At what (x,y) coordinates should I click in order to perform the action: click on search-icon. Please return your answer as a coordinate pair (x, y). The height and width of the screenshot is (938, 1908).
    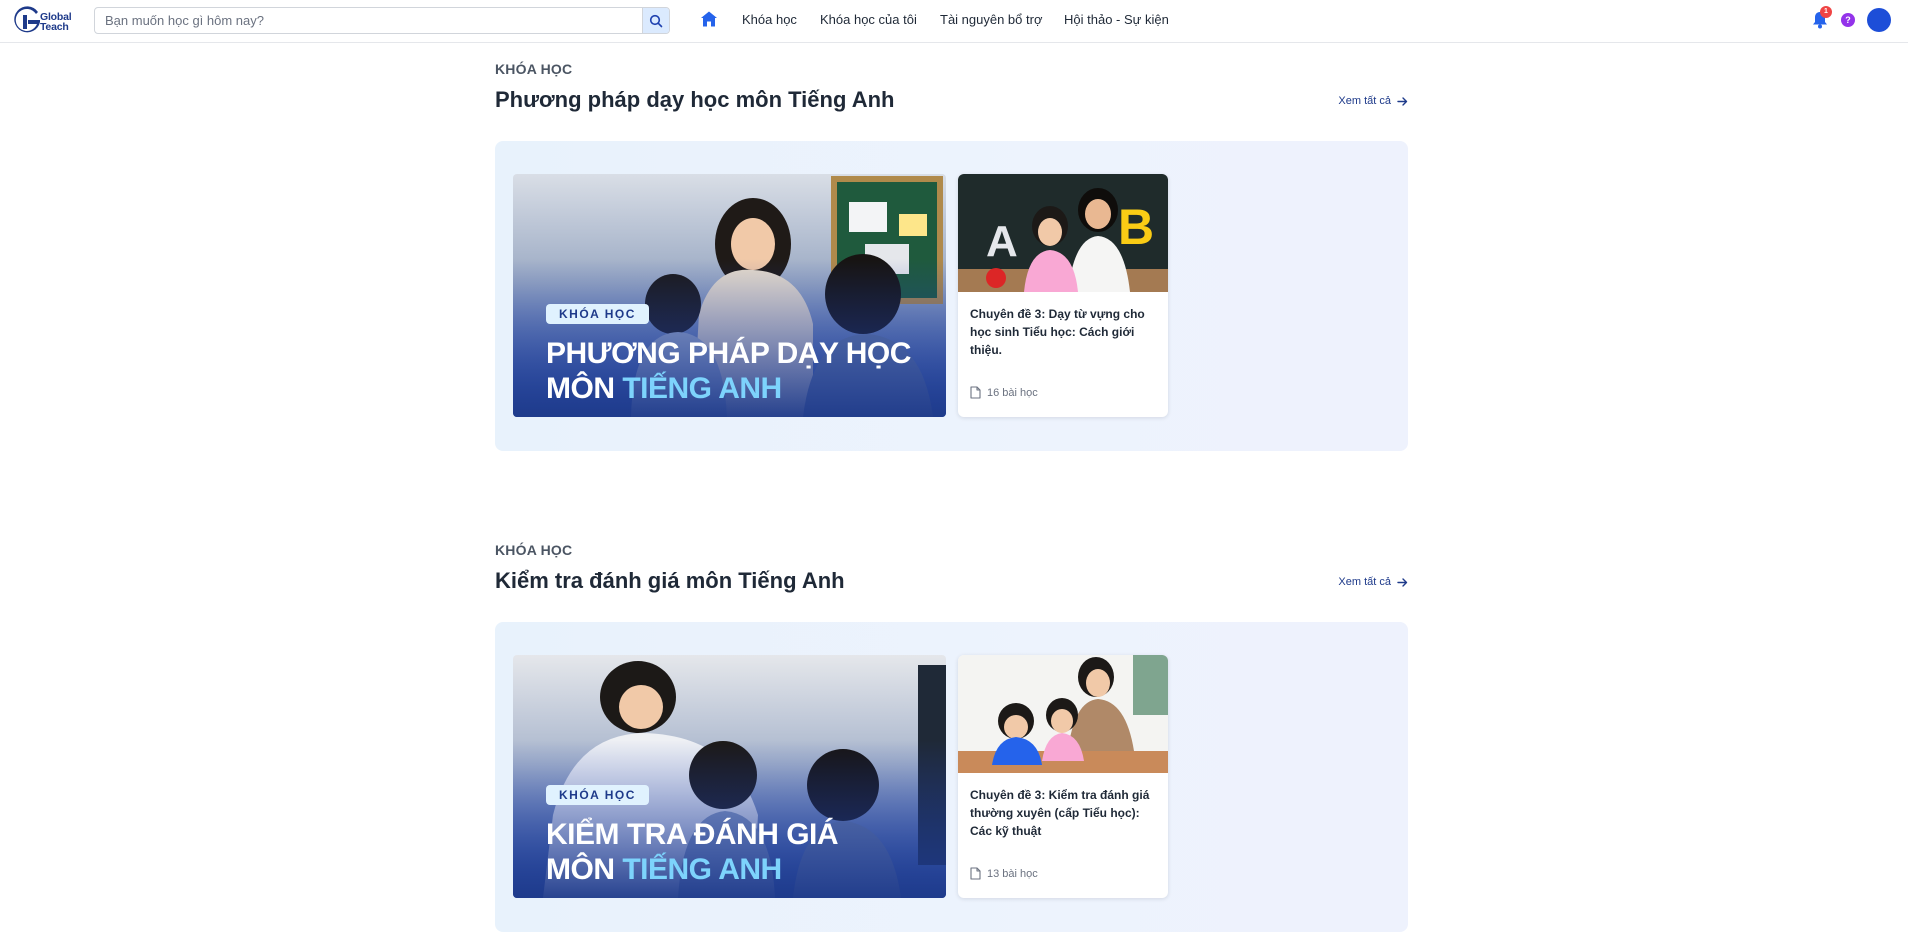
    Looking at the image, I should click on (656, 20).